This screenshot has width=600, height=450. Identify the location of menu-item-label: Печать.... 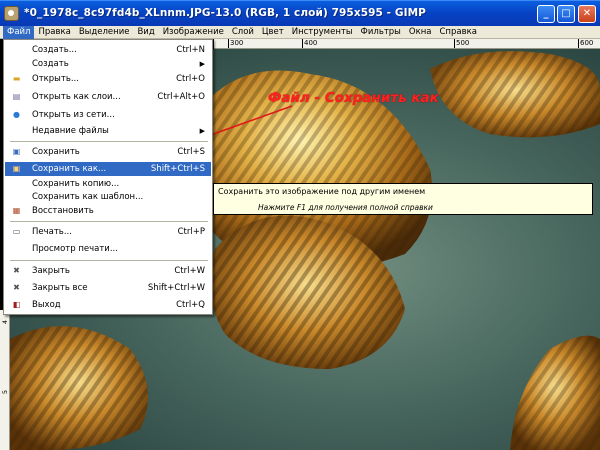
(52, 232).